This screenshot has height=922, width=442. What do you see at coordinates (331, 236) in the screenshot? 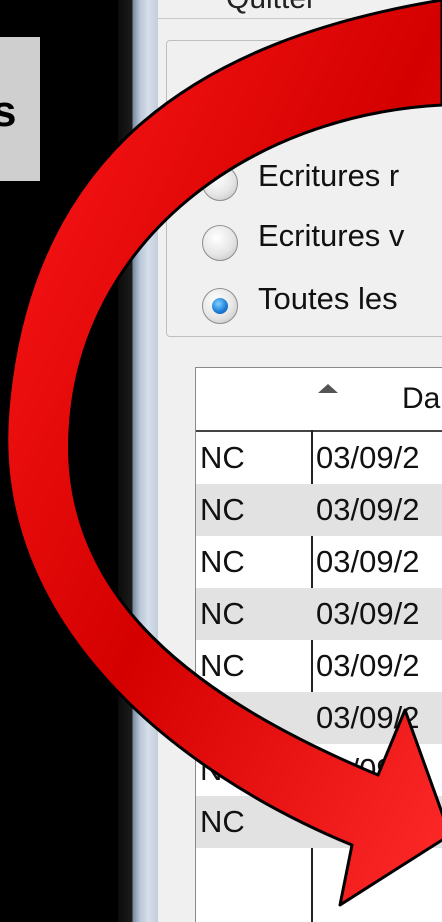
I see `radio-ecritures-v-label: Ecritures v` at bounding box center [331, 236].